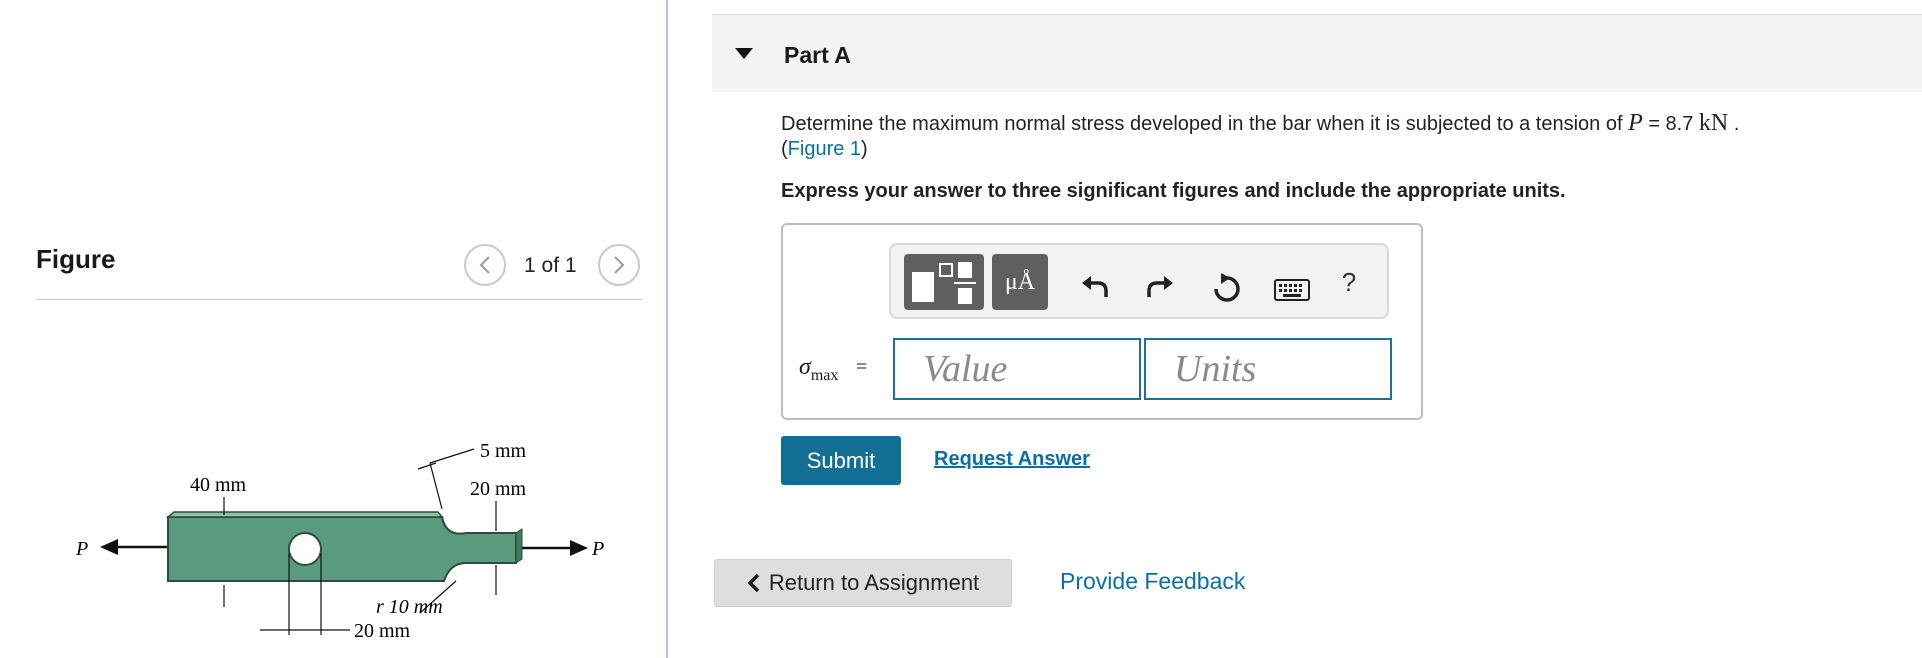  Describe the element at coordinates (1152, 581) in the screenshot. I see `provide-feedback-link: Provide Feedback` at that location.